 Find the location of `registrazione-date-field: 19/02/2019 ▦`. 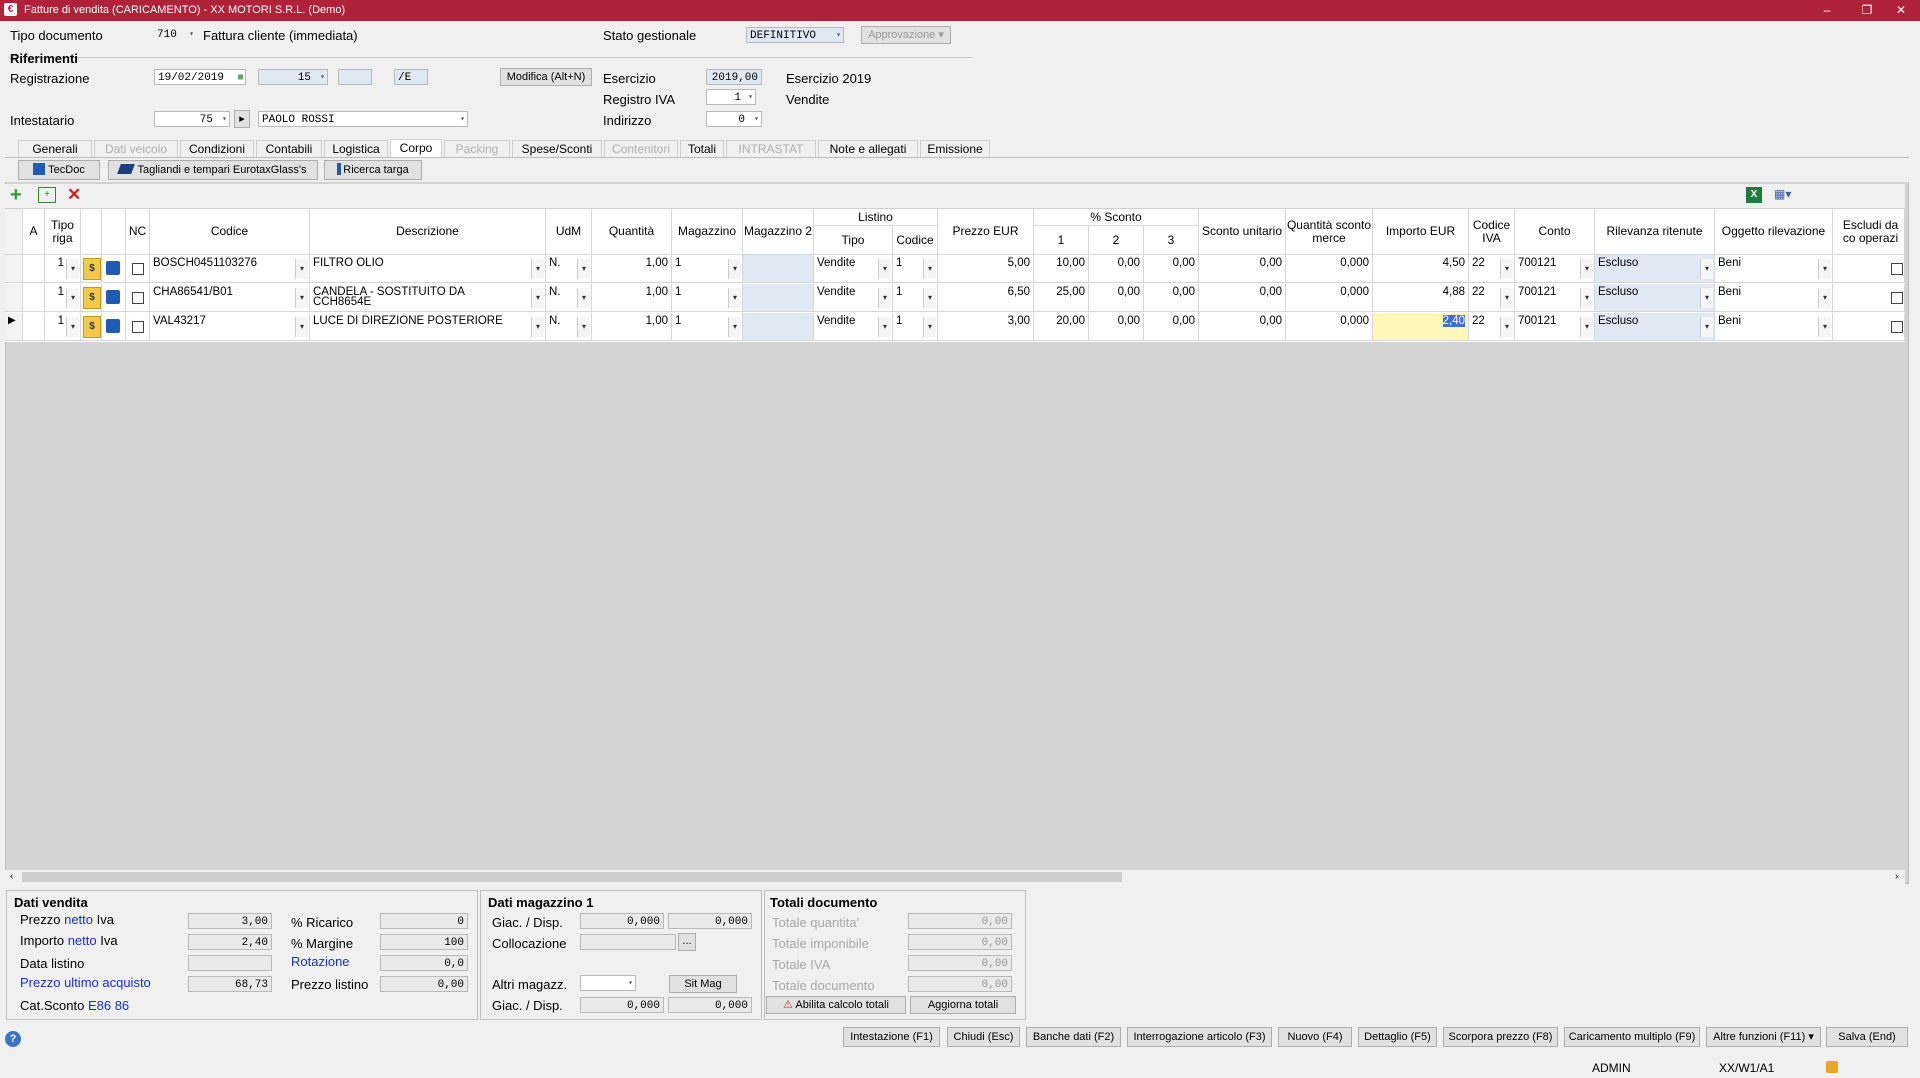

registrazione-date-field: 19/02/2019 ▦ is located at coordinates (200, 77).